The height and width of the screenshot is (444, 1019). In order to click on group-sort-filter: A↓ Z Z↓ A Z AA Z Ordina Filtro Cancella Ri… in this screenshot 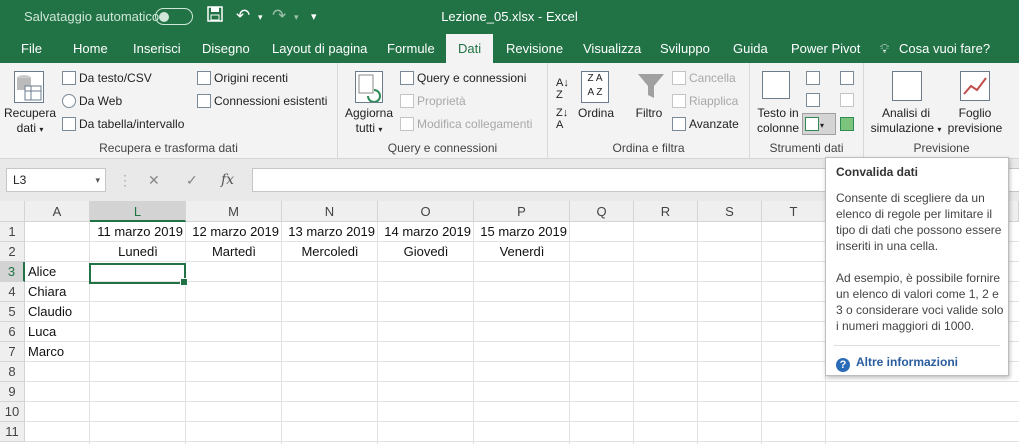, I will do `click(649, 111)`.